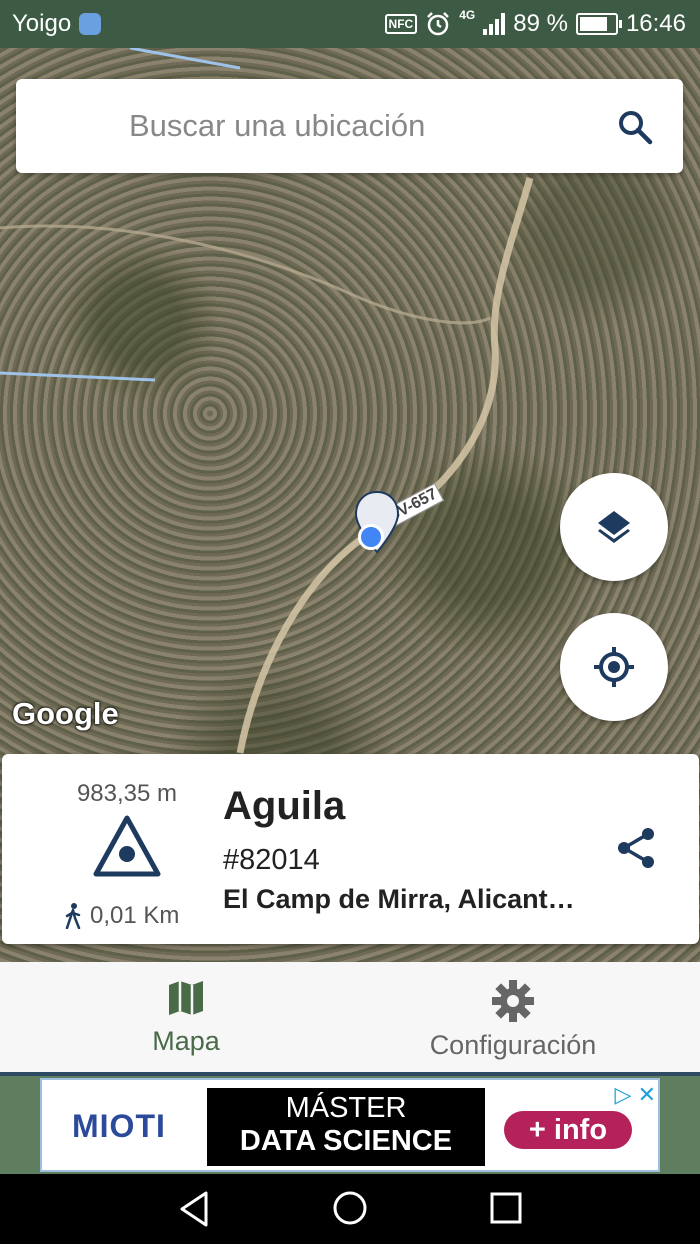 The image size is (700, 1244). What do you see at coordinates (401, 24) in the screenshot?
I see `nfc-icon: NFC` at bounding box center [401, 24].